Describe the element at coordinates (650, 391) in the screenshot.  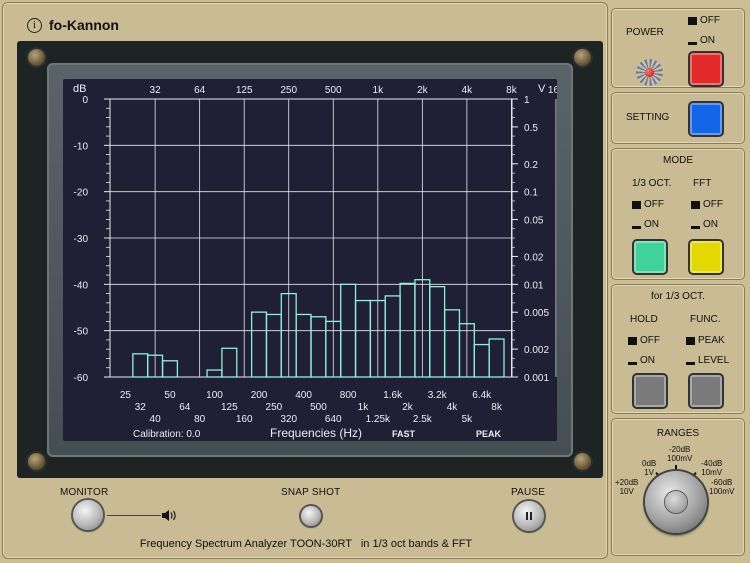
I see `hold-button` at that location.